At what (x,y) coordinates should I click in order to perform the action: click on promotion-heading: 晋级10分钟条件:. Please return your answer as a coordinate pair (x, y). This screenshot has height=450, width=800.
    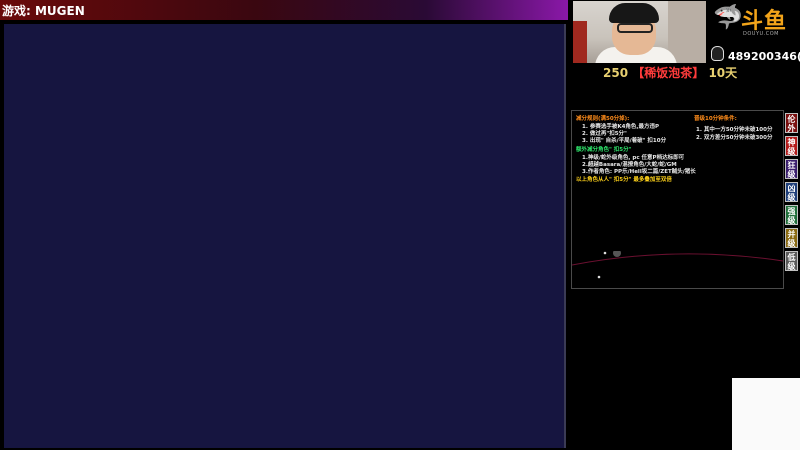
    Looking at the image, I should click on (715, 119).